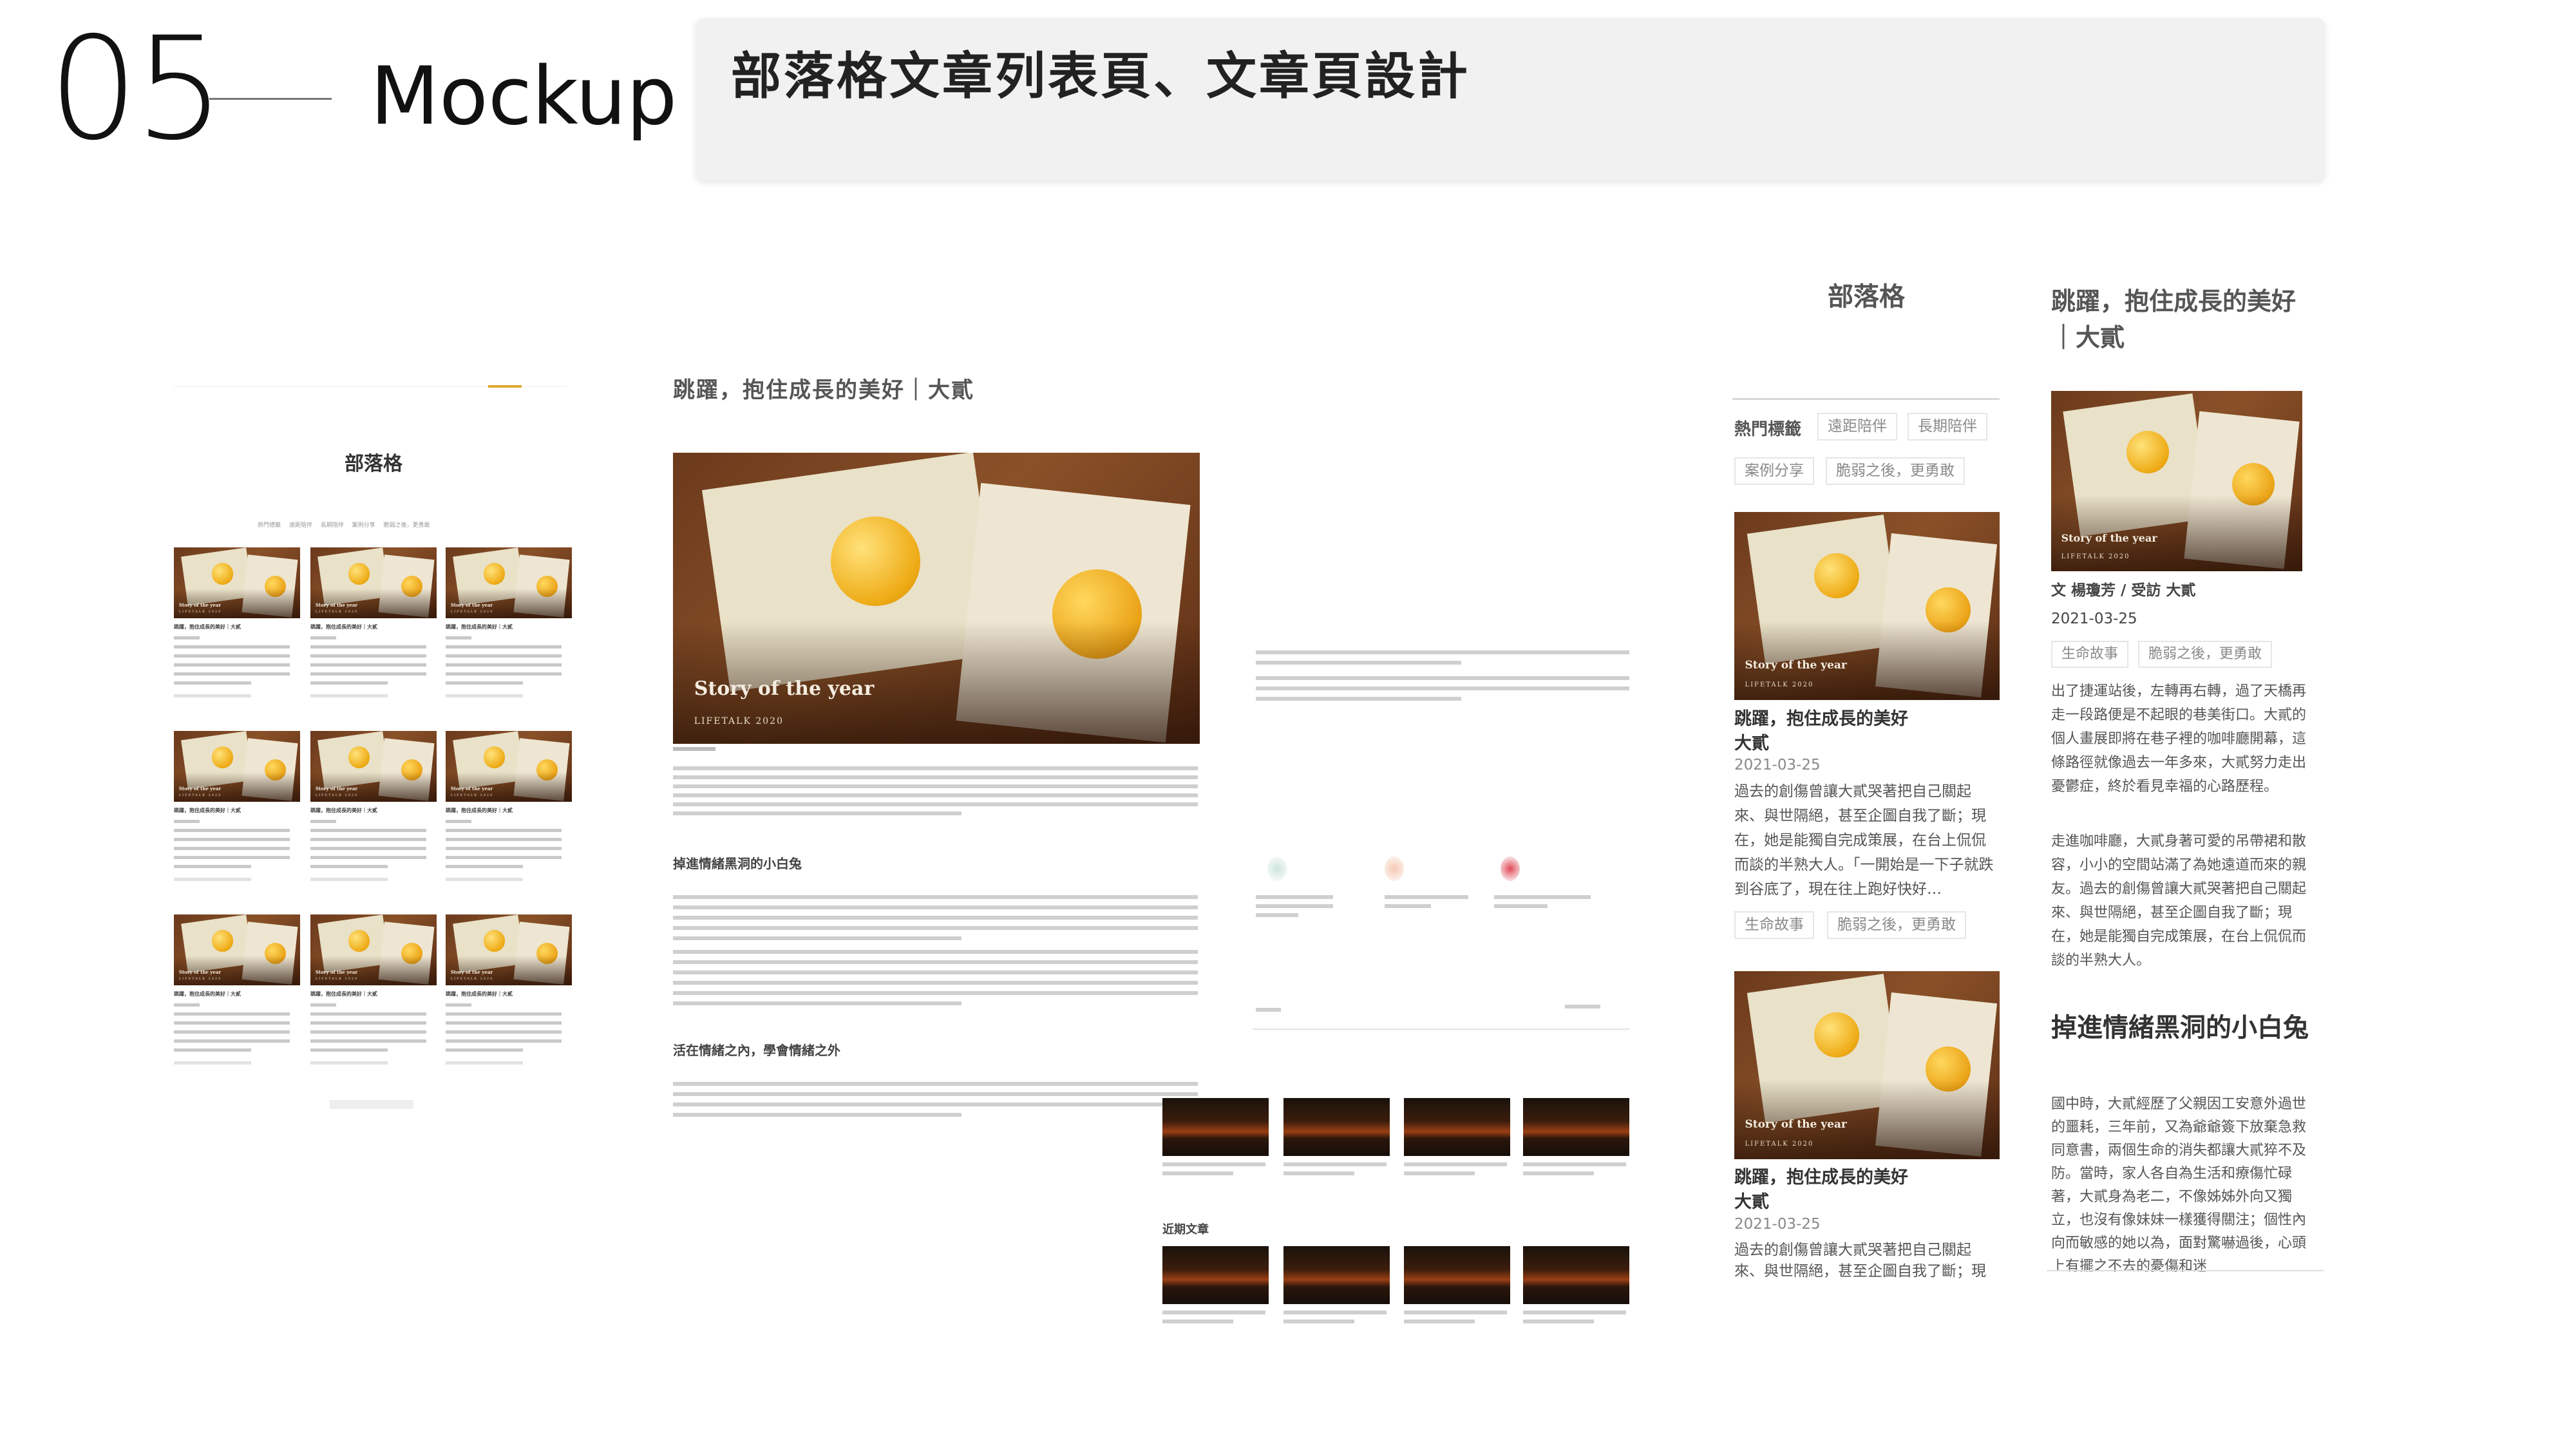 Image resolution: width=2576 pixels, height=1449 pixels. What do you see at coordinates (1774, 925) in the screenshot?
I see `post-tag-life: 生命故事` at bounding box center [1774, 925].